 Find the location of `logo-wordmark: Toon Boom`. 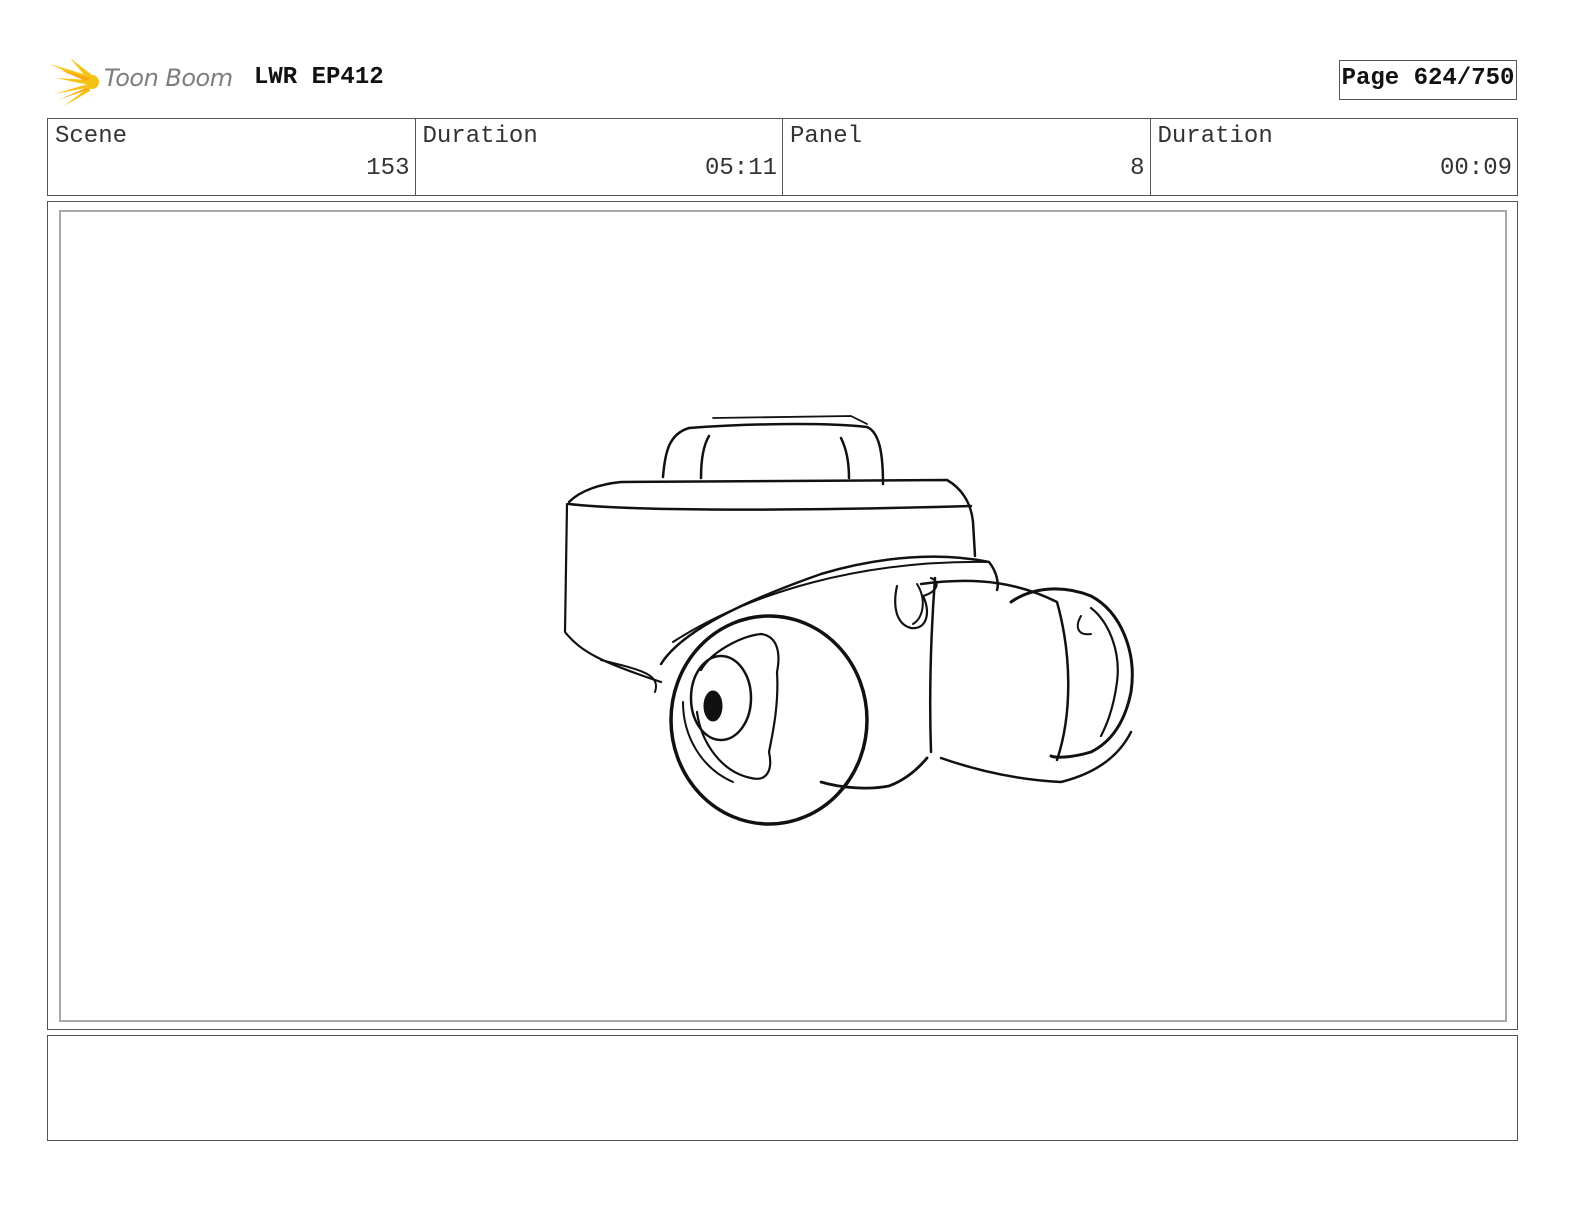

logo-wordmark: Toon Boom is located at coordinates (168, 78).